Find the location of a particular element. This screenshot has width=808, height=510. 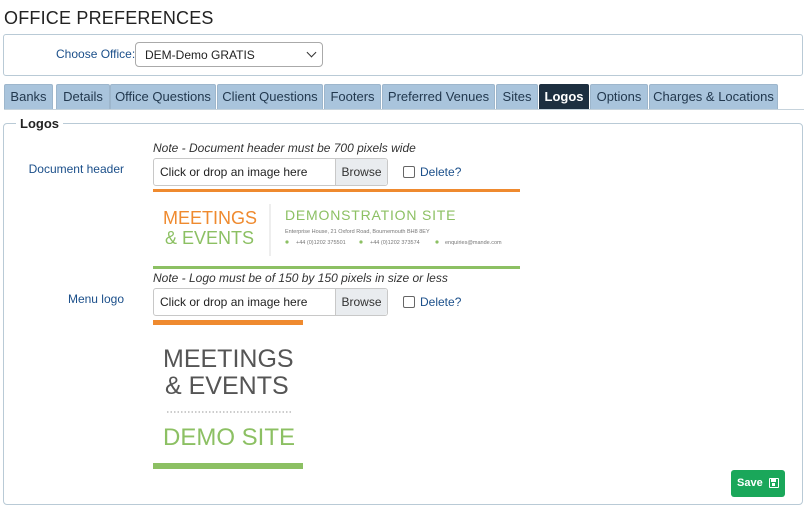

menu-logo-placeholder: Click or drop an image here is located at coordinates (234, 302).